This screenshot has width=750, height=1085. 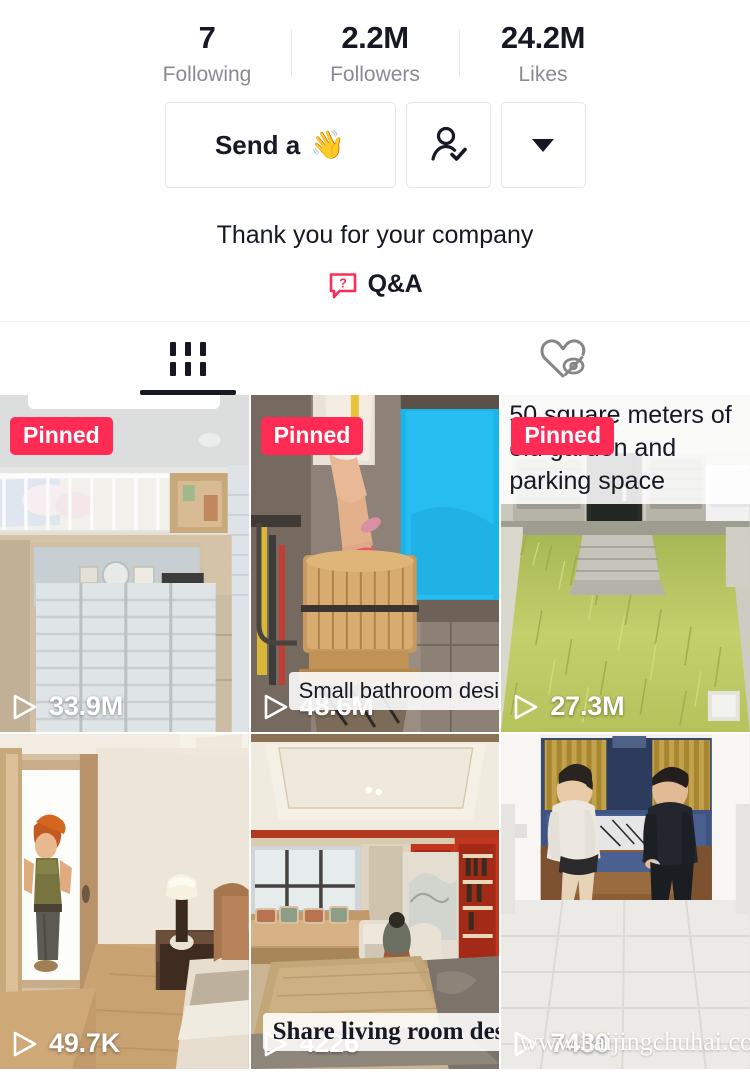 I want to click on send-message-button: Send a 👋, so click(x=280, y=145).